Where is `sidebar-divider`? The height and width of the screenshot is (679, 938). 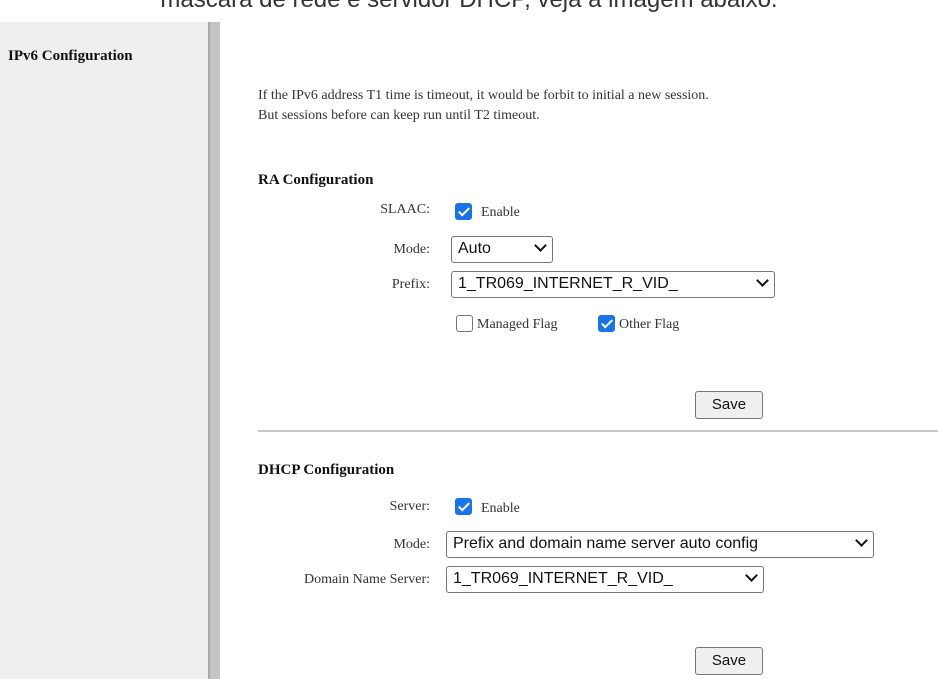
sidebar-divider is located at coordinates (214, 350).